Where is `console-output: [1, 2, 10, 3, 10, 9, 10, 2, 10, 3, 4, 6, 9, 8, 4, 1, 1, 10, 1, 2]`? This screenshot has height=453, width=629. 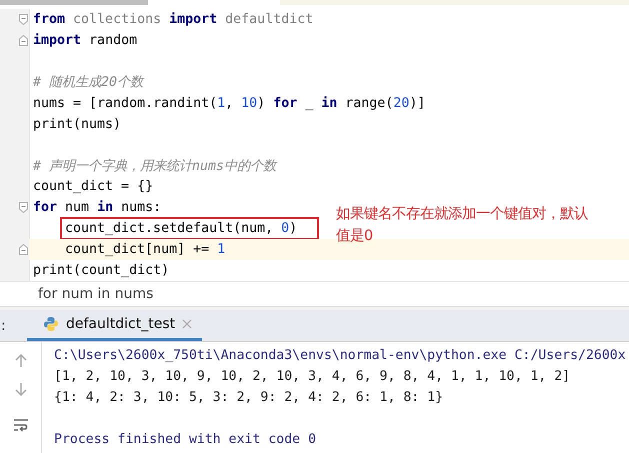
console-output: [1, 2, 10, 3, 10, 9, 10, 2, 10, 3, 4, 6, 9, 8, 4, 1, 1, 10, 1, 2] is located at coordinates (312, 376).